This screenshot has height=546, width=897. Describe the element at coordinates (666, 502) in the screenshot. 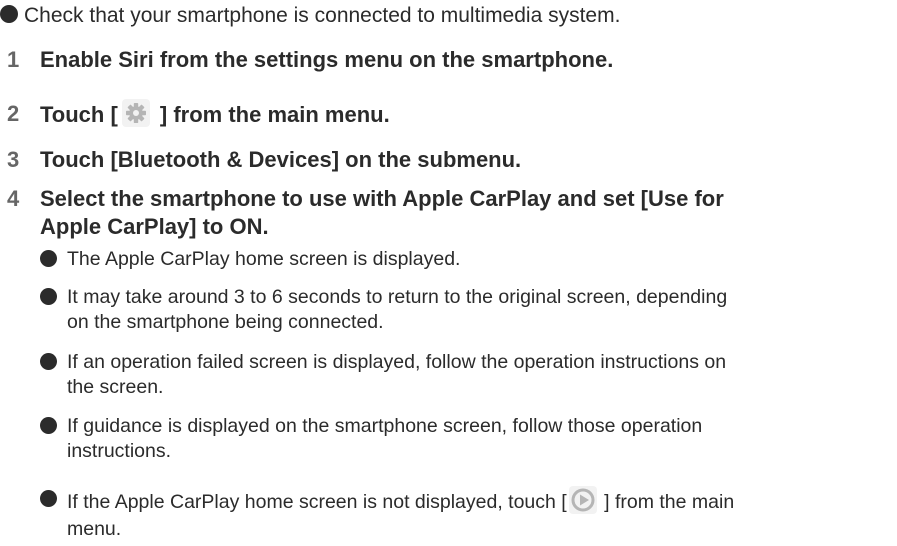

I see `note-text-after: ] from the main` at that location.